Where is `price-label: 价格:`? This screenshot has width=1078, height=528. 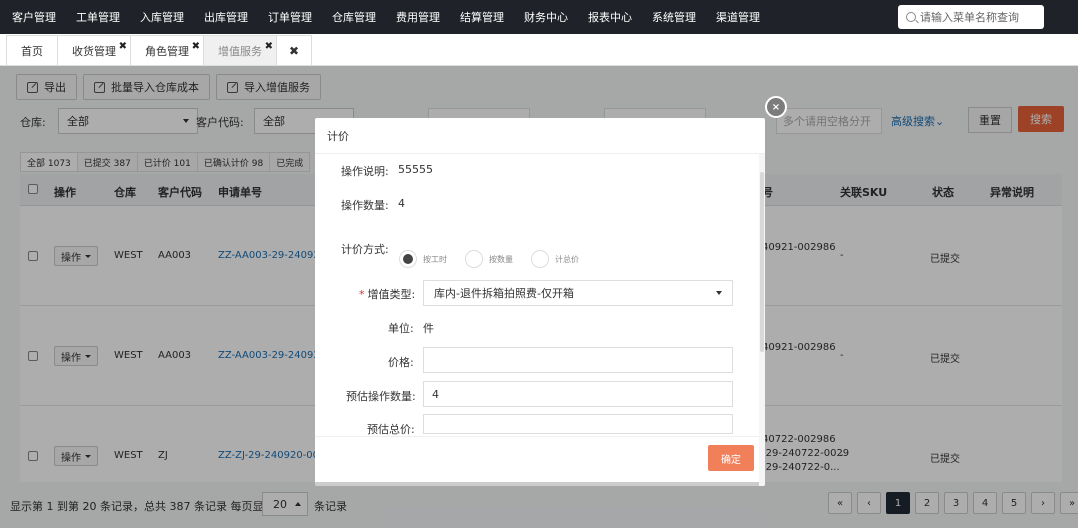
price-label: 价格: is located at coordinates (401, 362).